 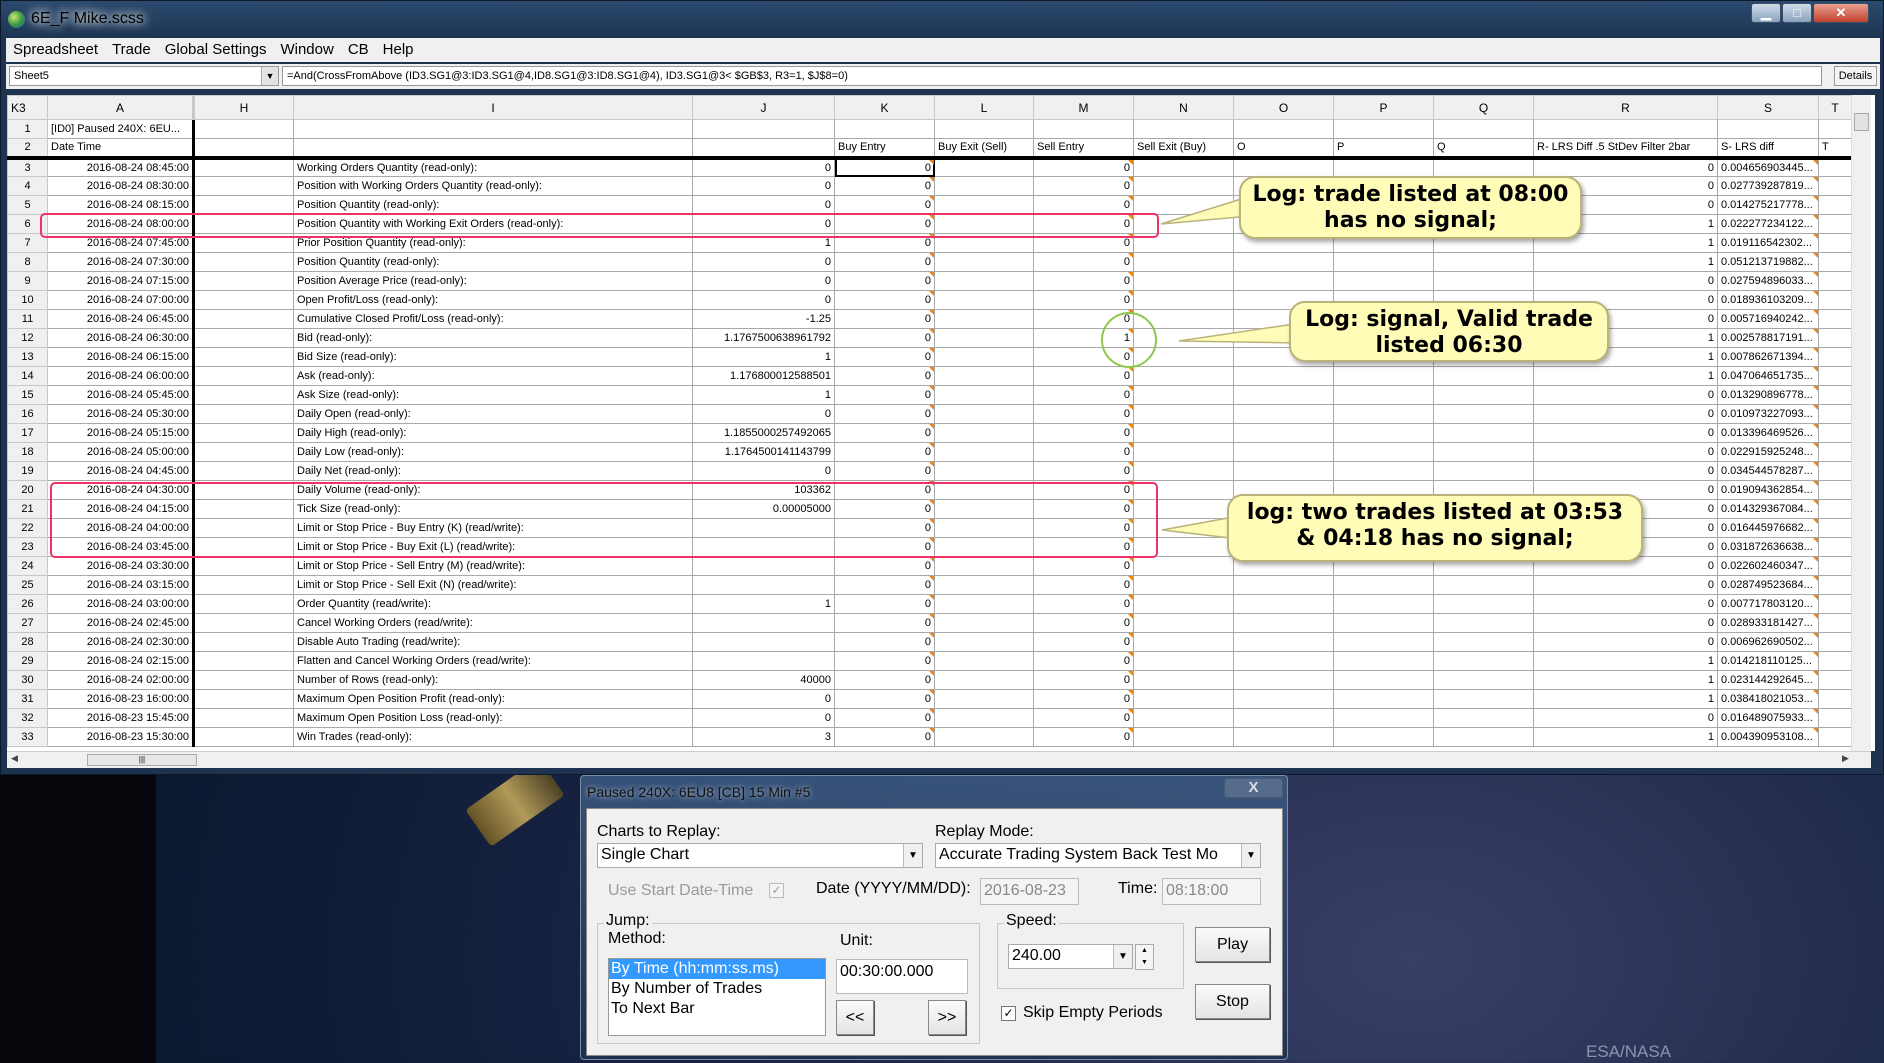 What do you see at coordinates (1483, 149) in the screenshot?
I see `cell: Q` at bounding box center [1483, 149].